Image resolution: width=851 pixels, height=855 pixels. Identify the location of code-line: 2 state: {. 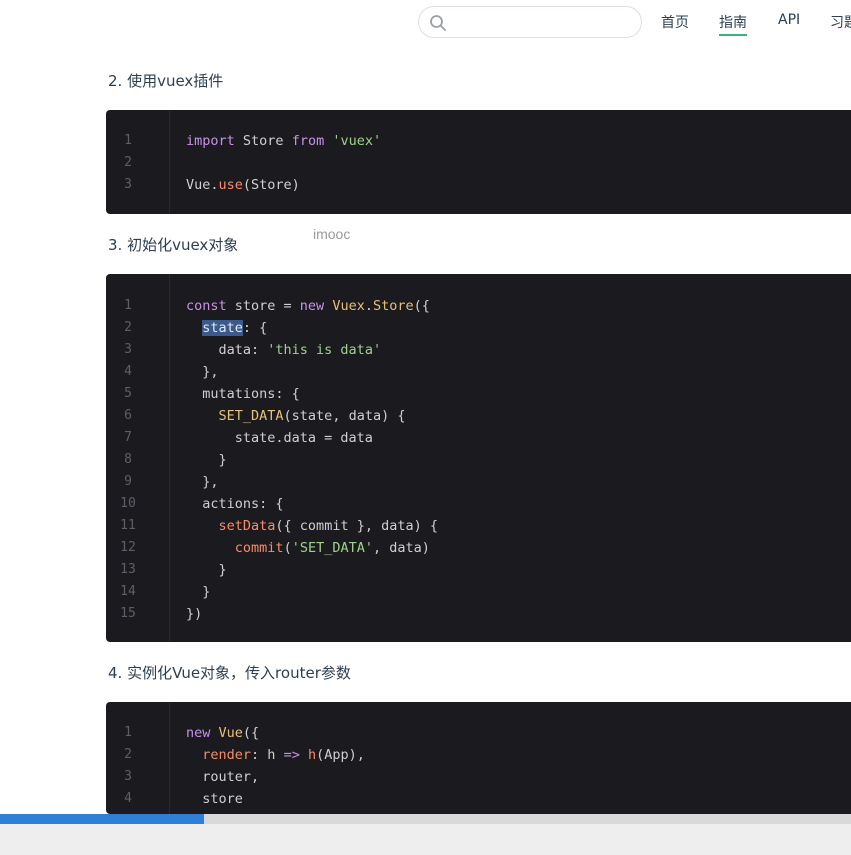
(478, 328).